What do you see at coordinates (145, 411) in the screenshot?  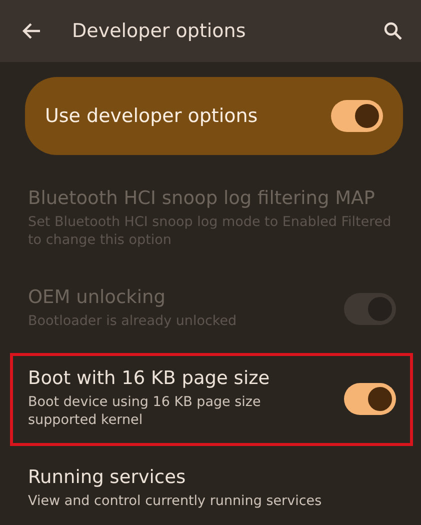 I see `setting-summary: Boot device using 16 KB page size supported kernel` at bounding box center [145, 411].